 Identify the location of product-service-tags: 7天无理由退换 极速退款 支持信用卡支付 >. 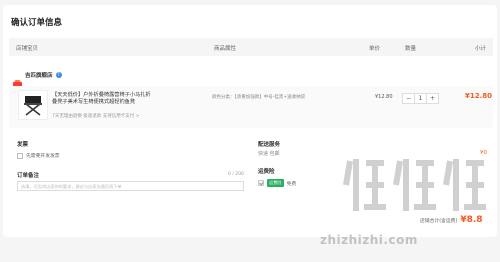
(95, 116).